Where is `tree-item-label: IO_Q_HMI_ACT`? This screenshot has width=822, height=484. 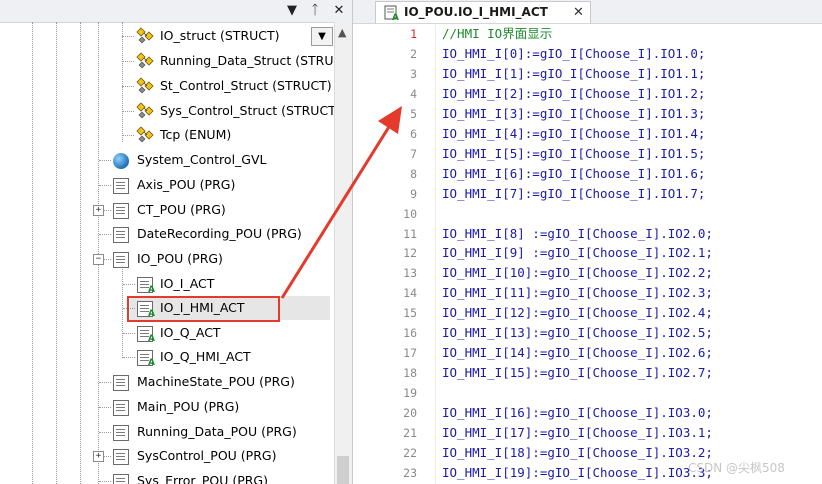
tree-item-label: IO_Q_HMI_ACT is located at coordinates (205, 356).